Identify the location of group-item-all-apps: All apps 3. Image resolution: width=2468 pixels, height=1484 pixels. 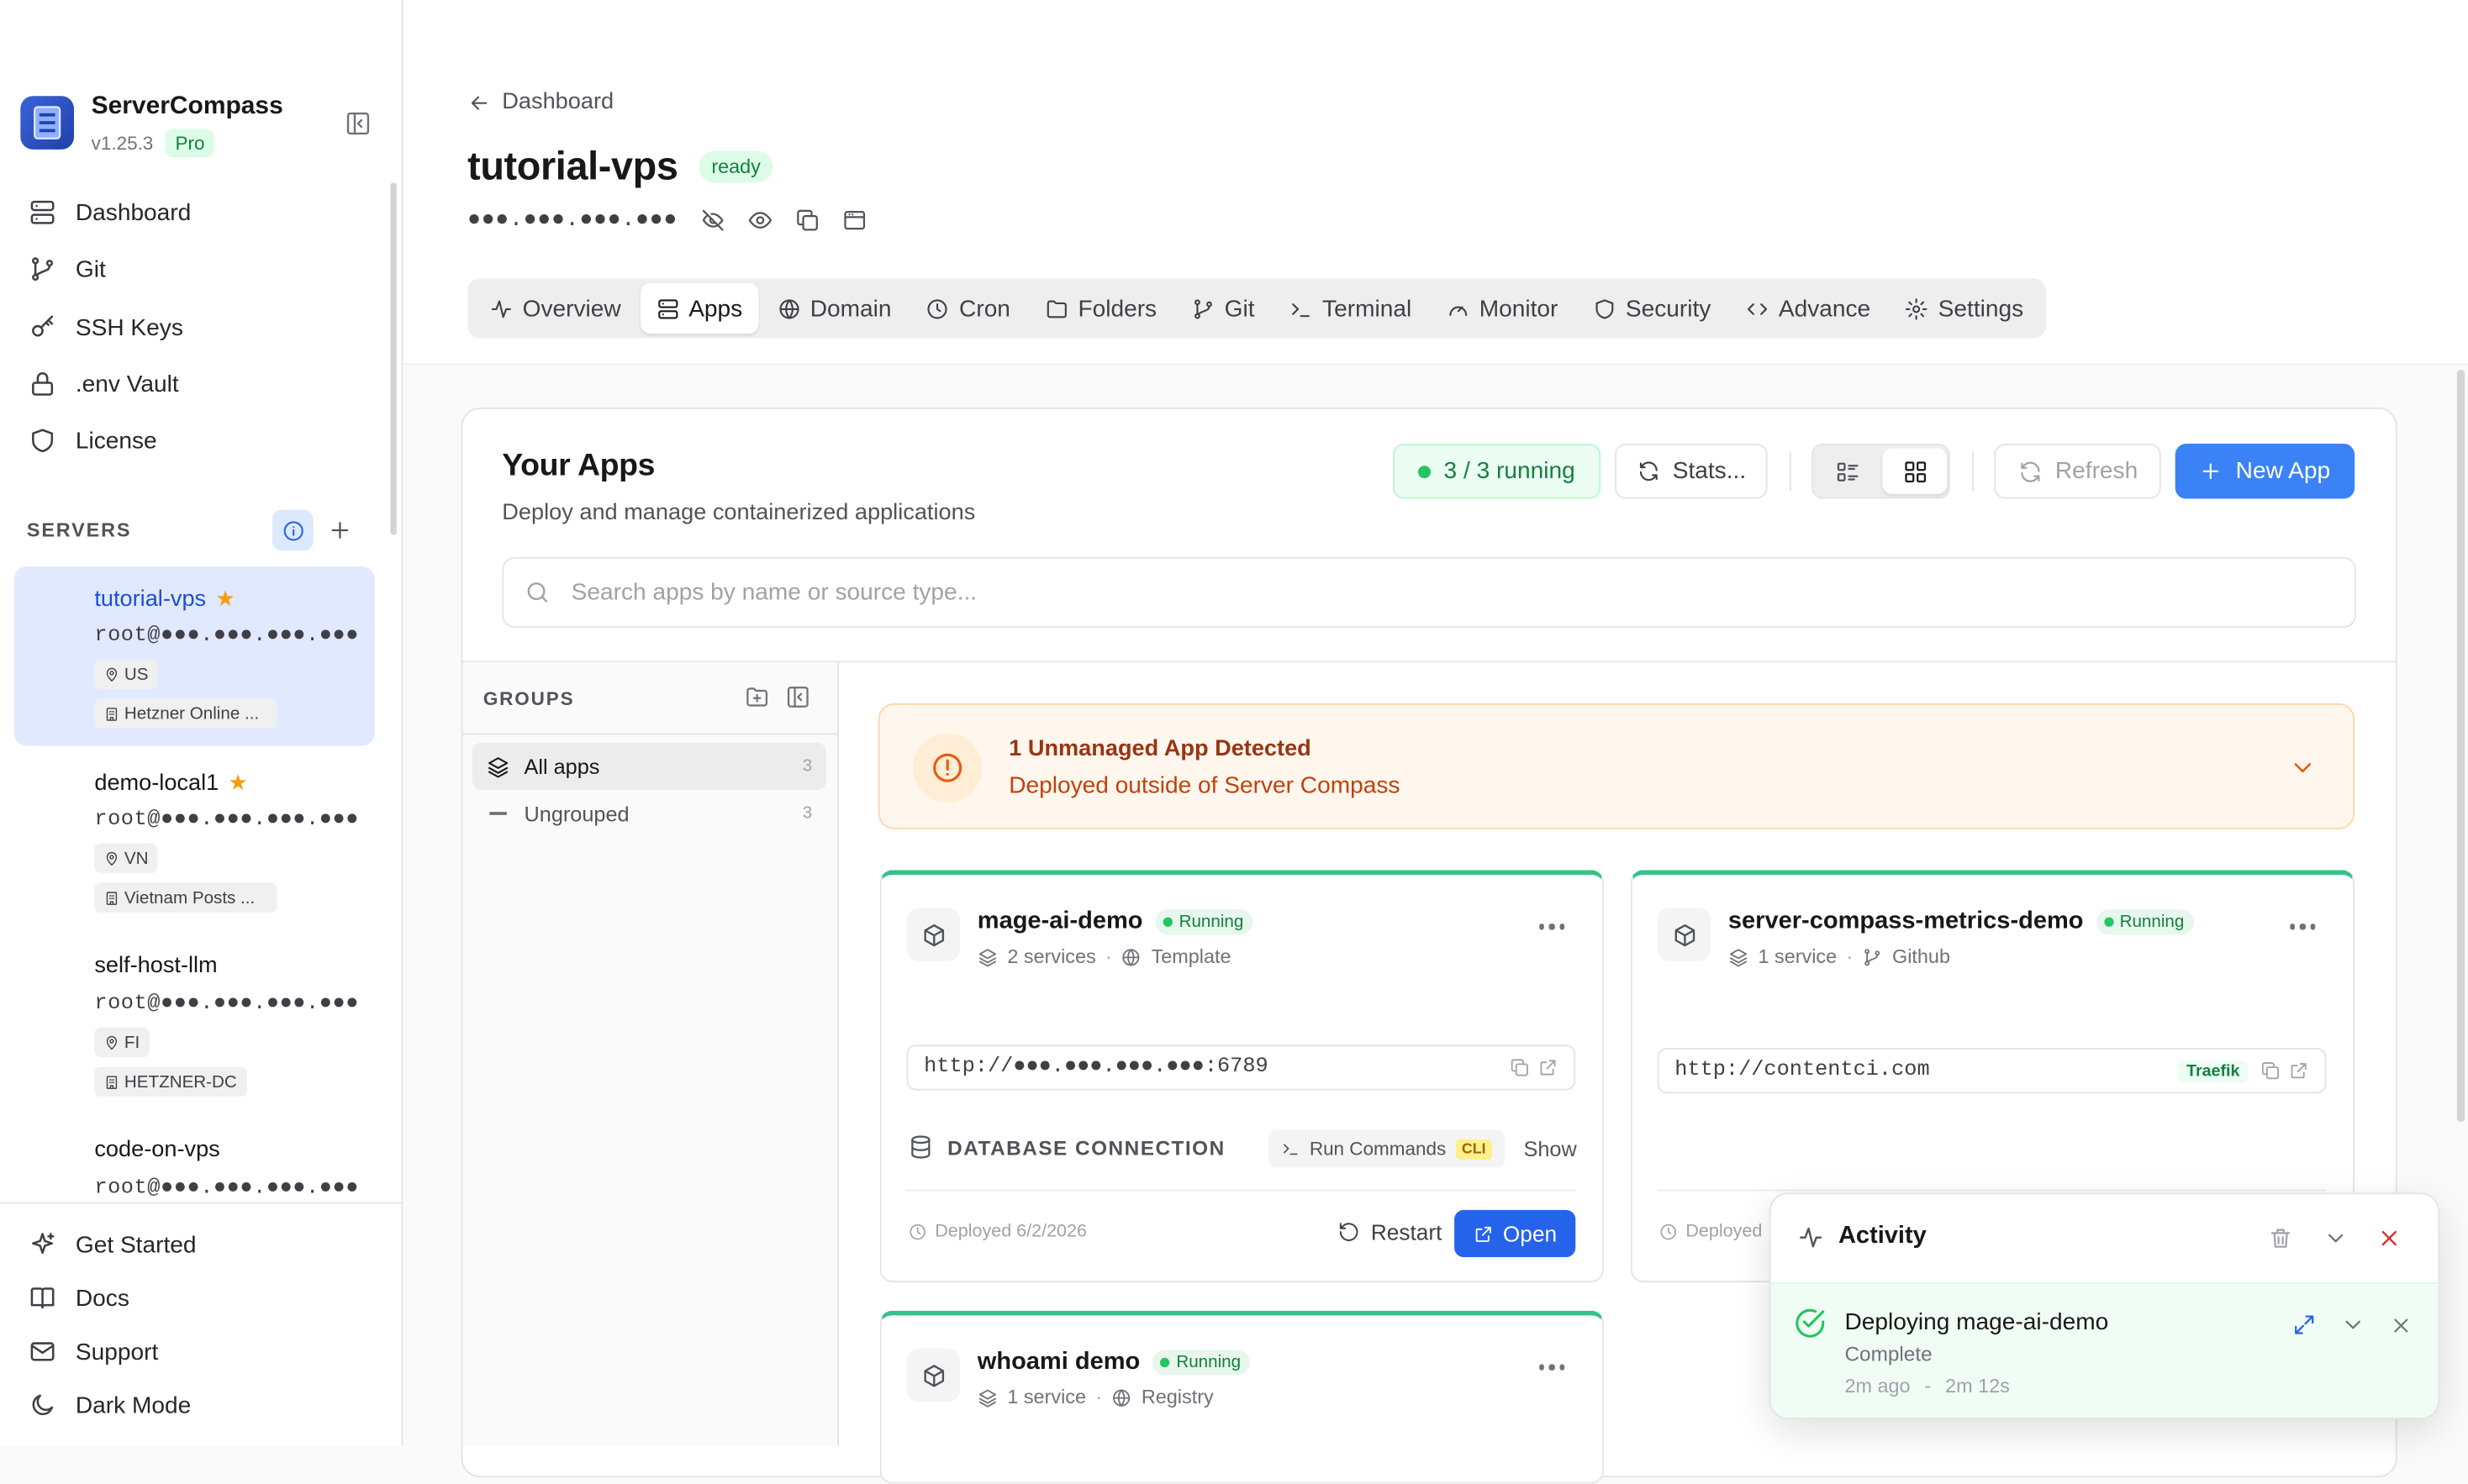
(649, 766).